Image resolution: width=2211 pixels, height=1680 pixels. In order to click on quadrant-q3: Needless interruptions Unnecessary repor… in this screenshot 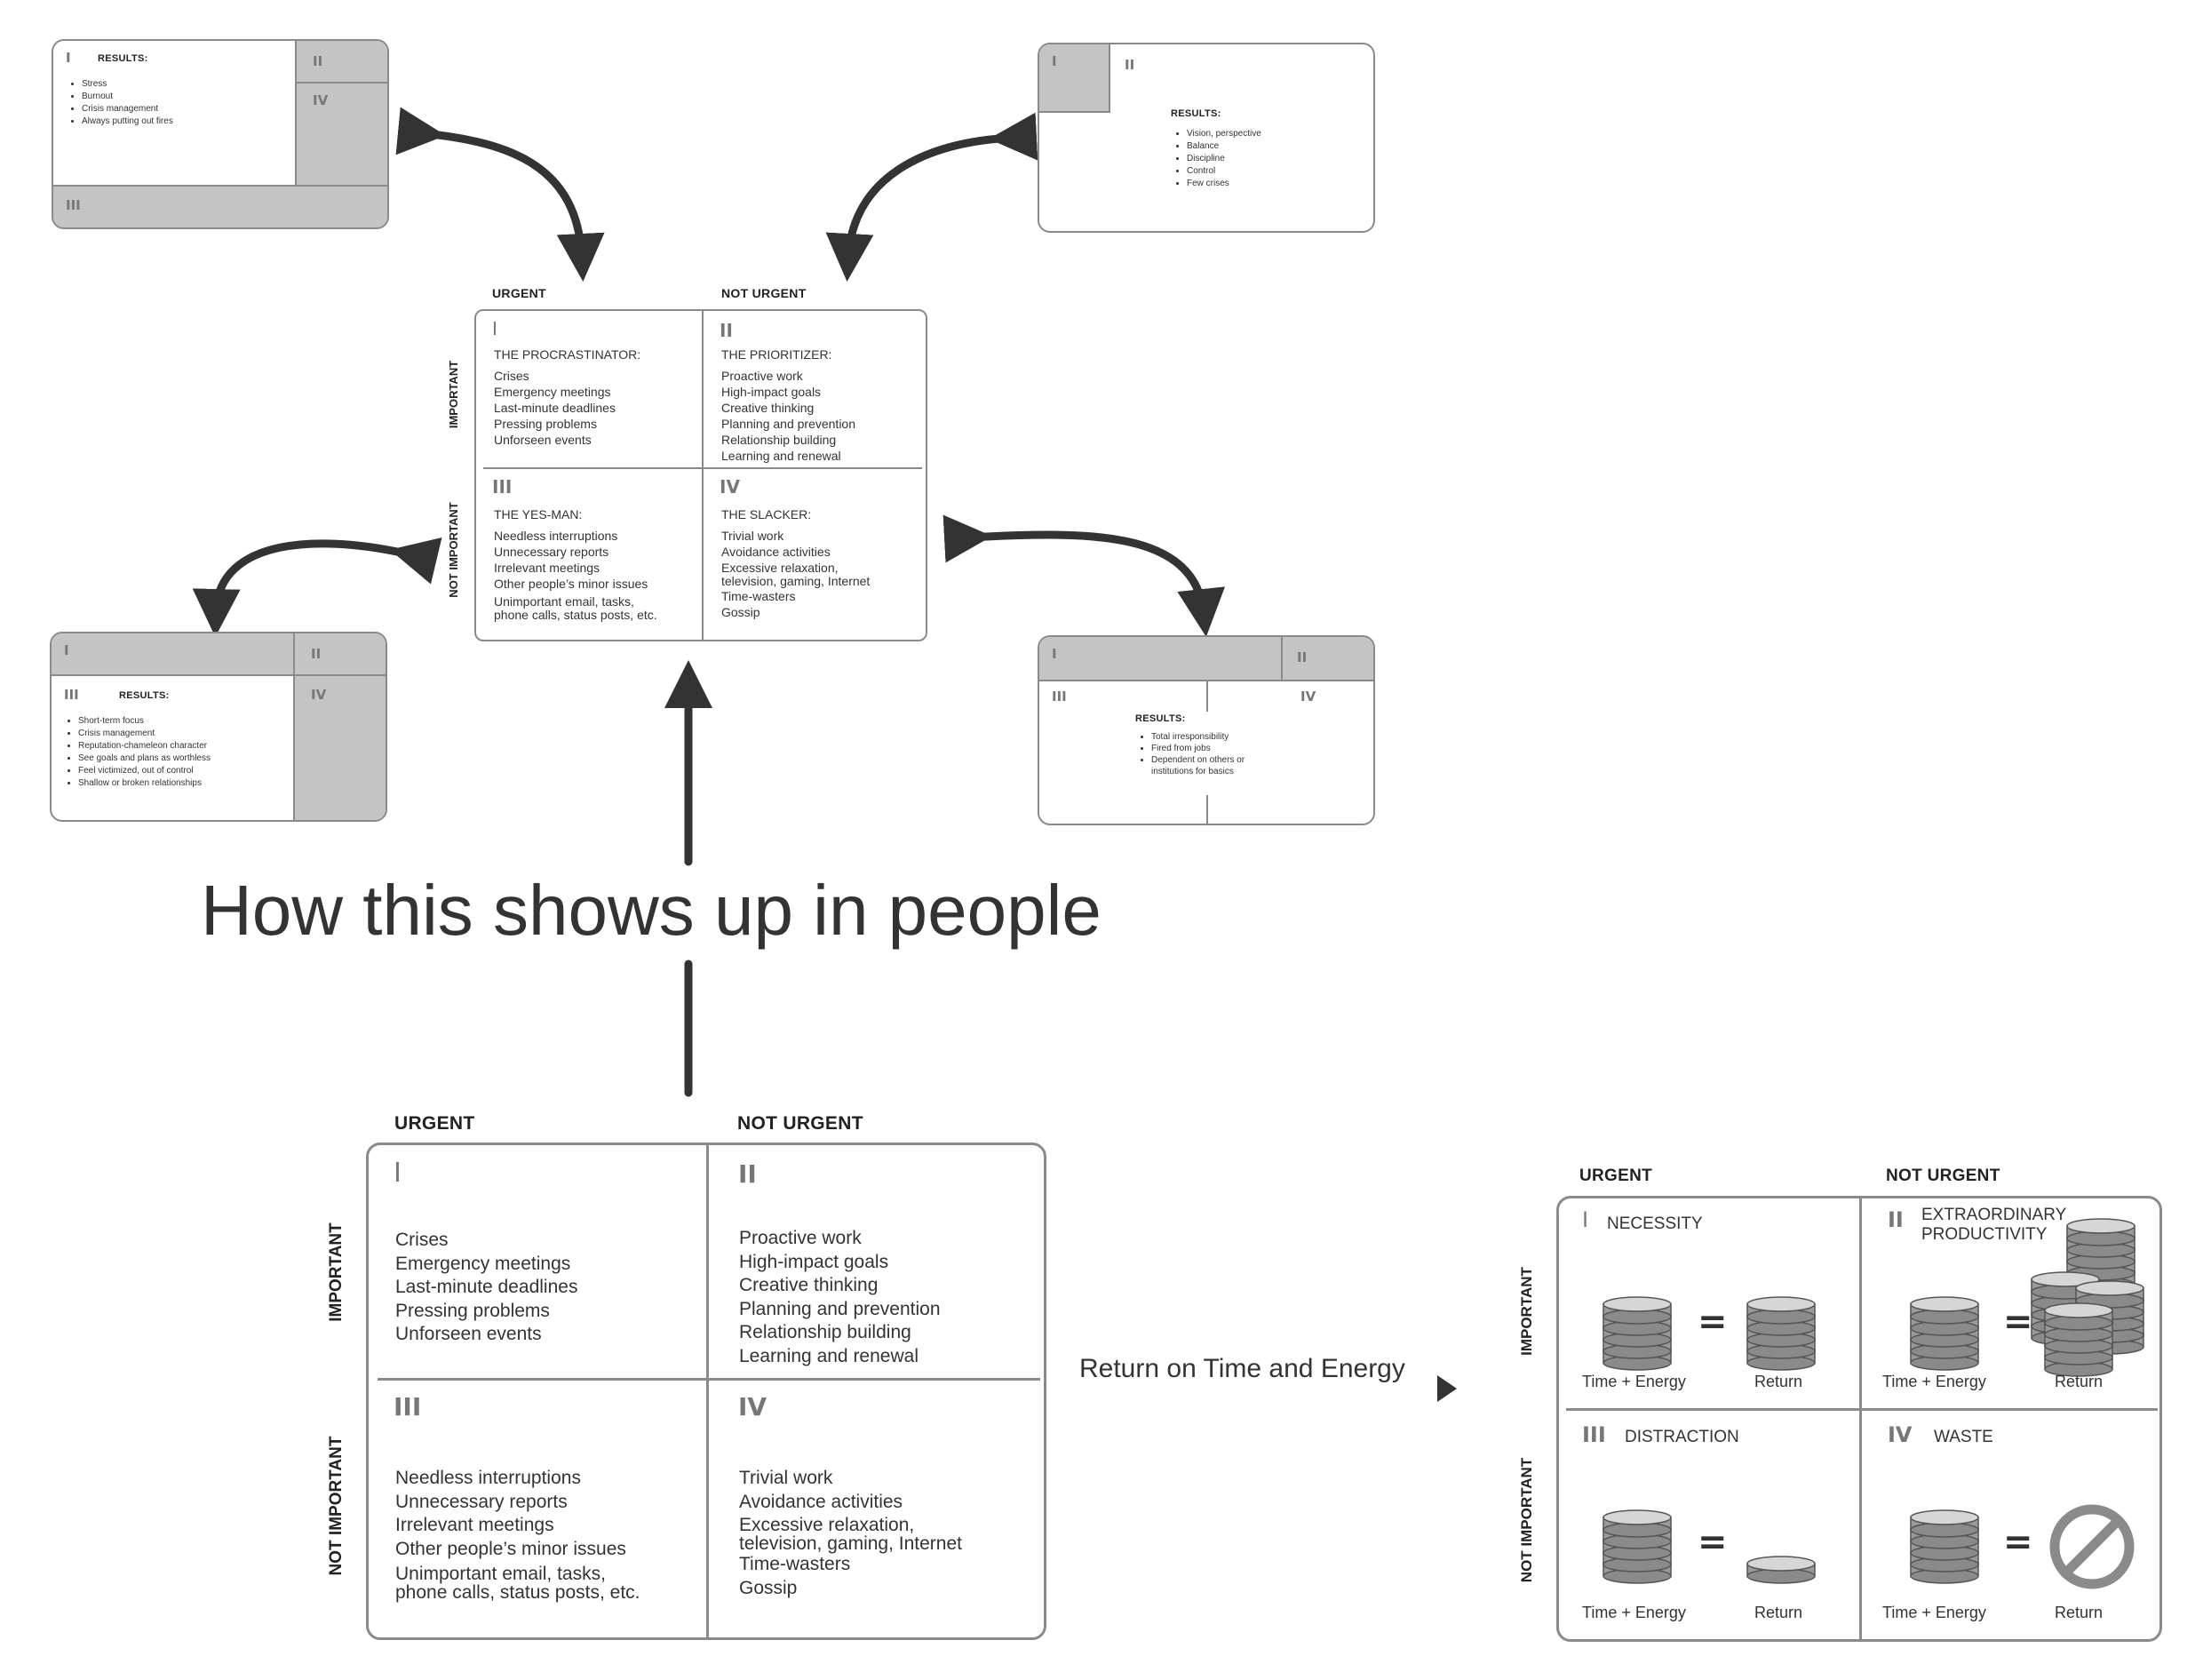, I will do `click(518, 1534)`.